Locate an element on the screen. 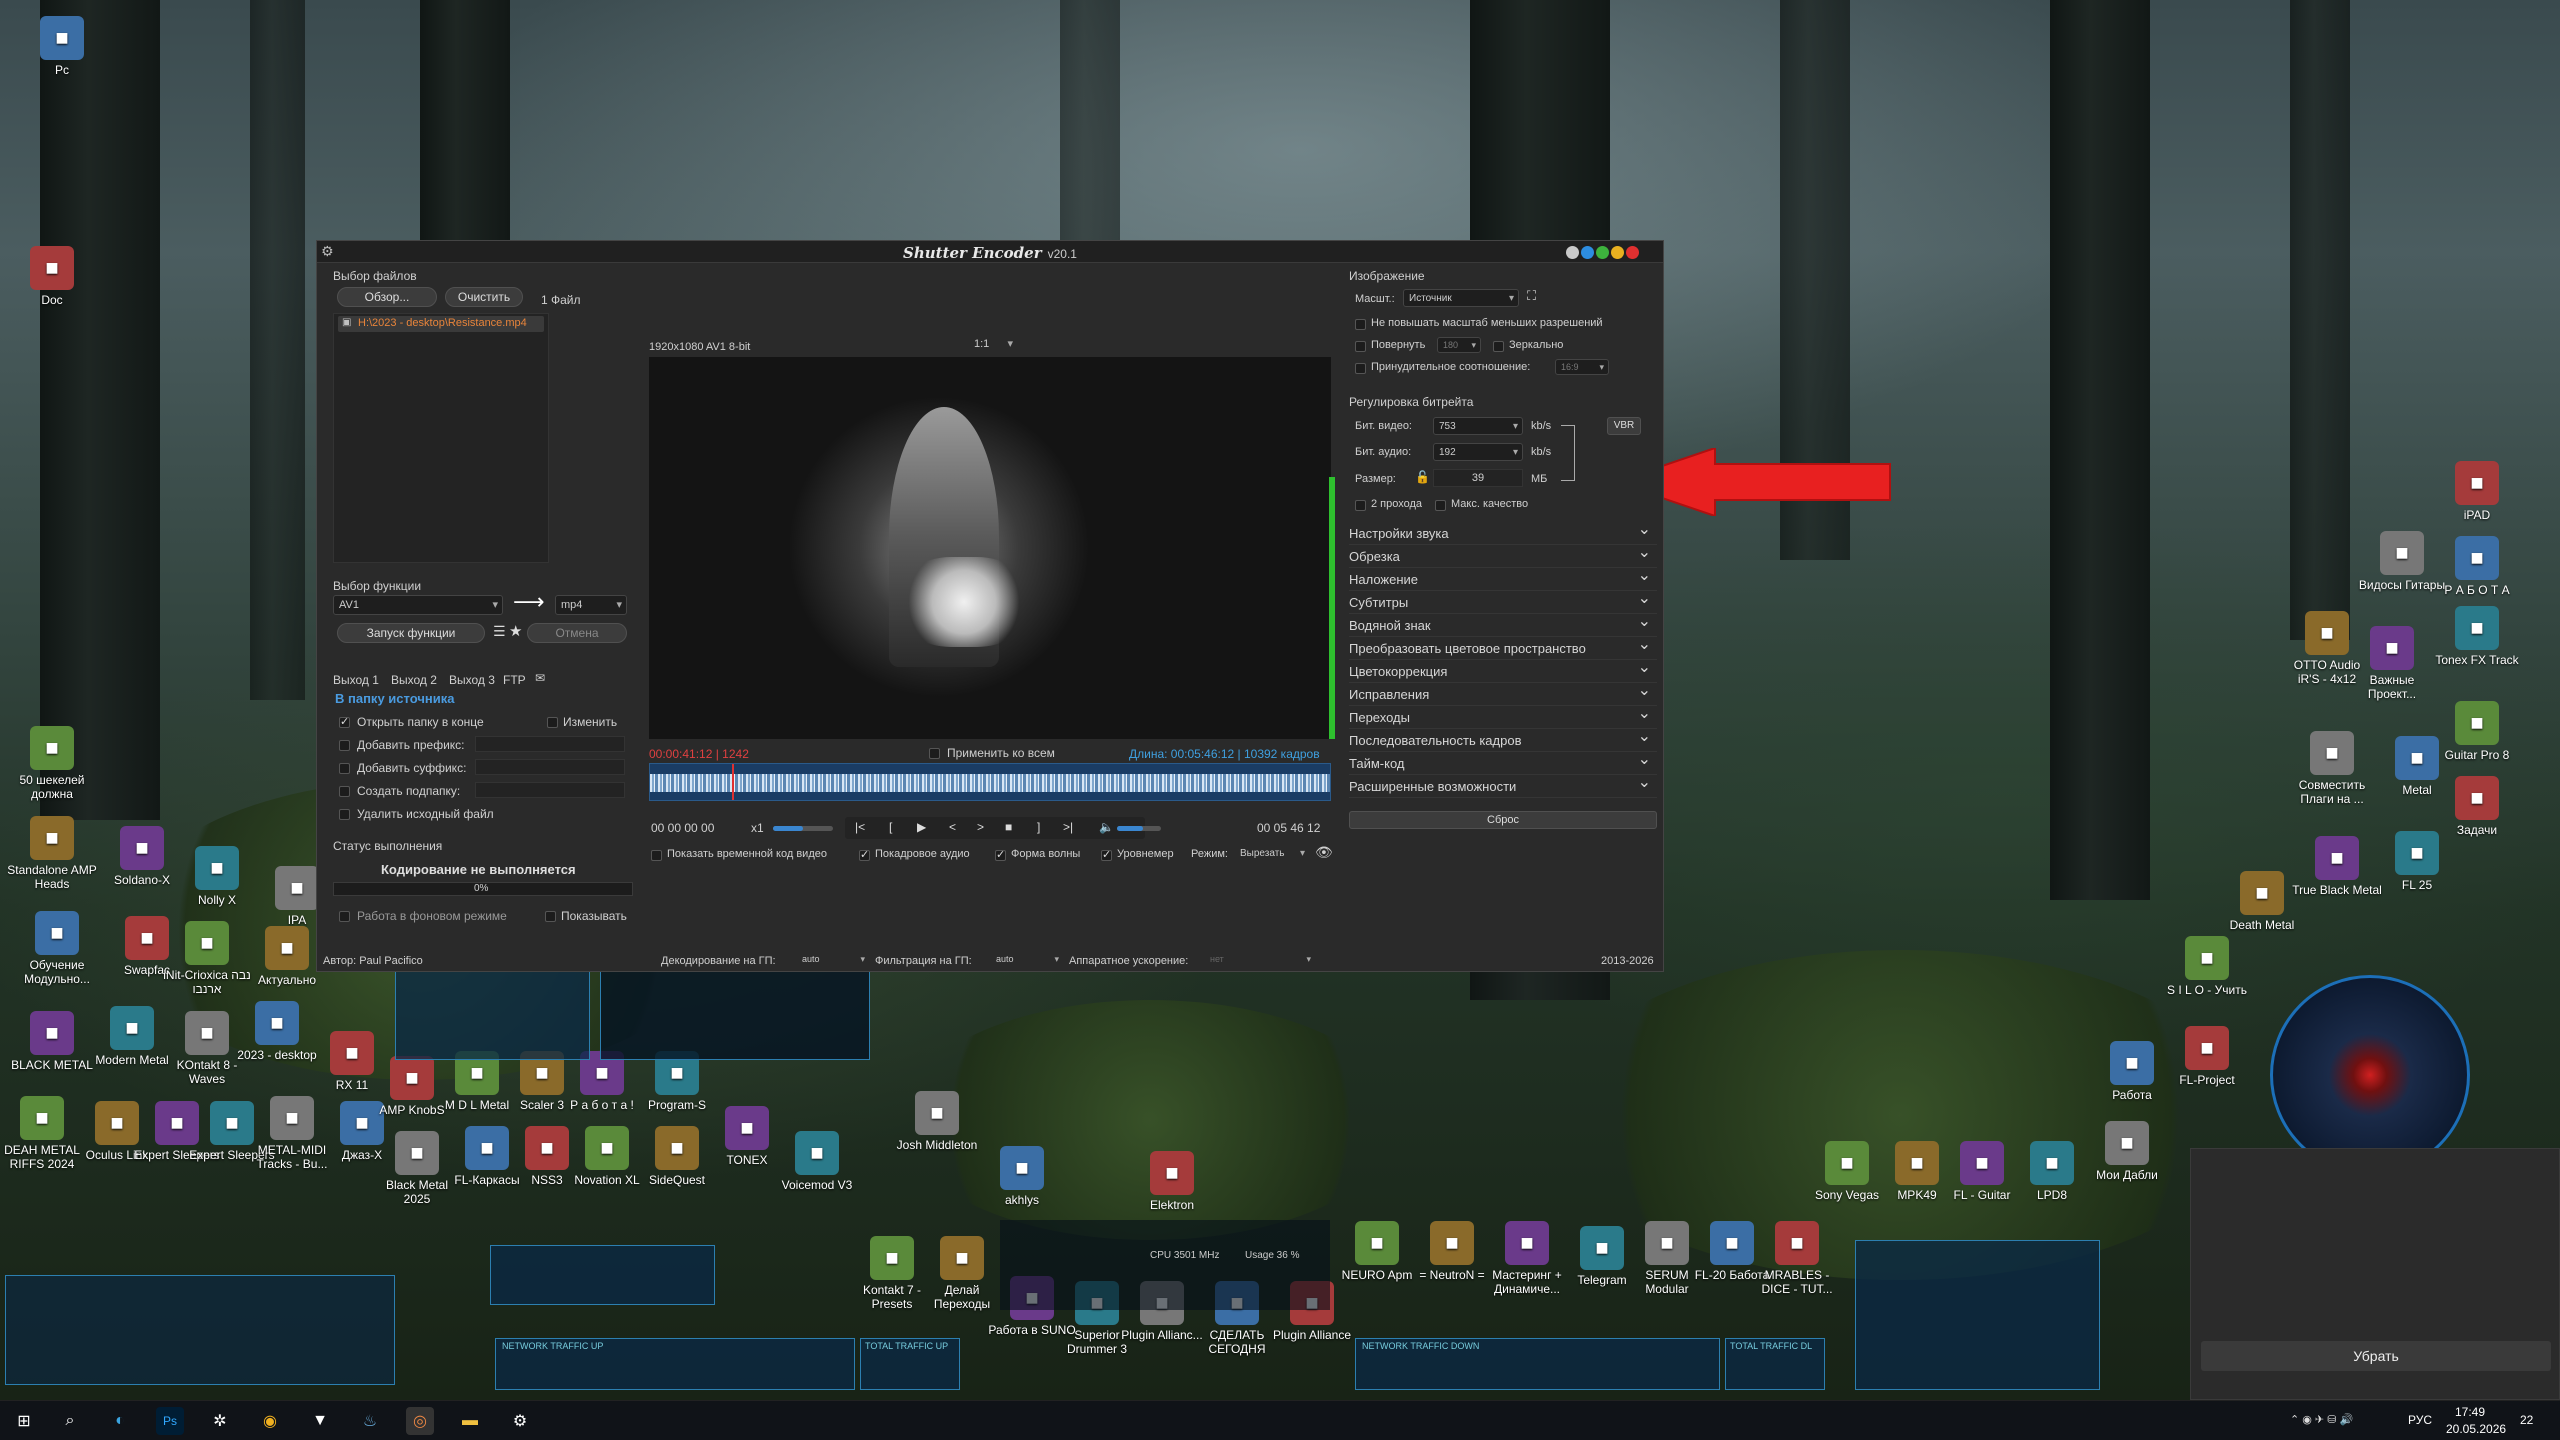  screenshot-icon: ⛶ is located at coordinates (1531, 296).